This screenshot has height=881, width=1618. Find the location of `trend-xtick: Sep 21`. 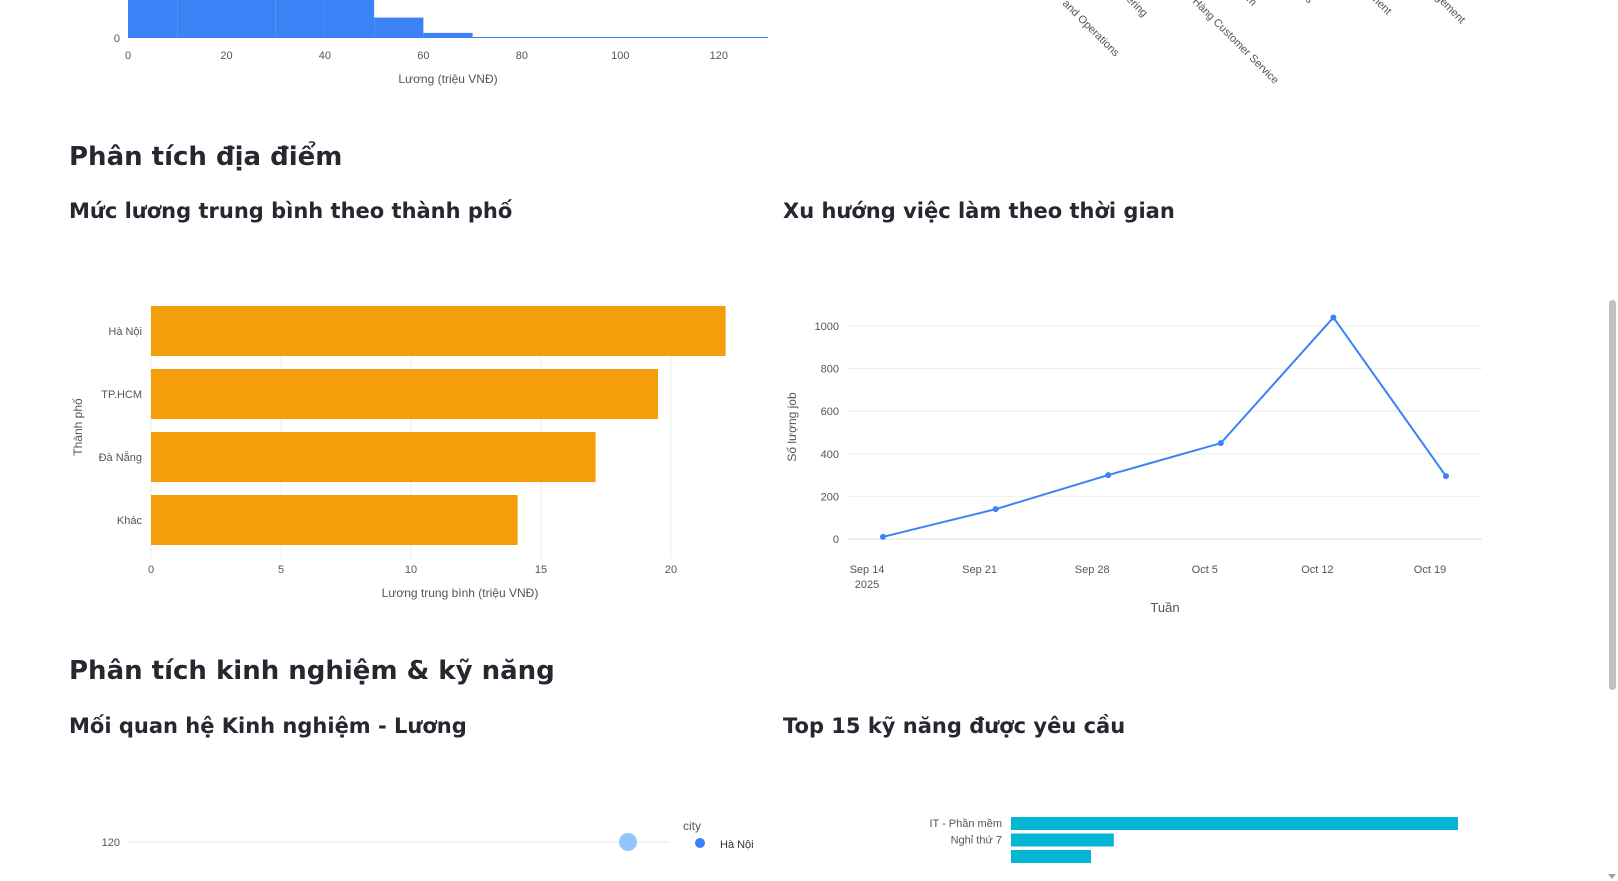

trend-xtick: Sep 21 is located at coordinates (979, 570).